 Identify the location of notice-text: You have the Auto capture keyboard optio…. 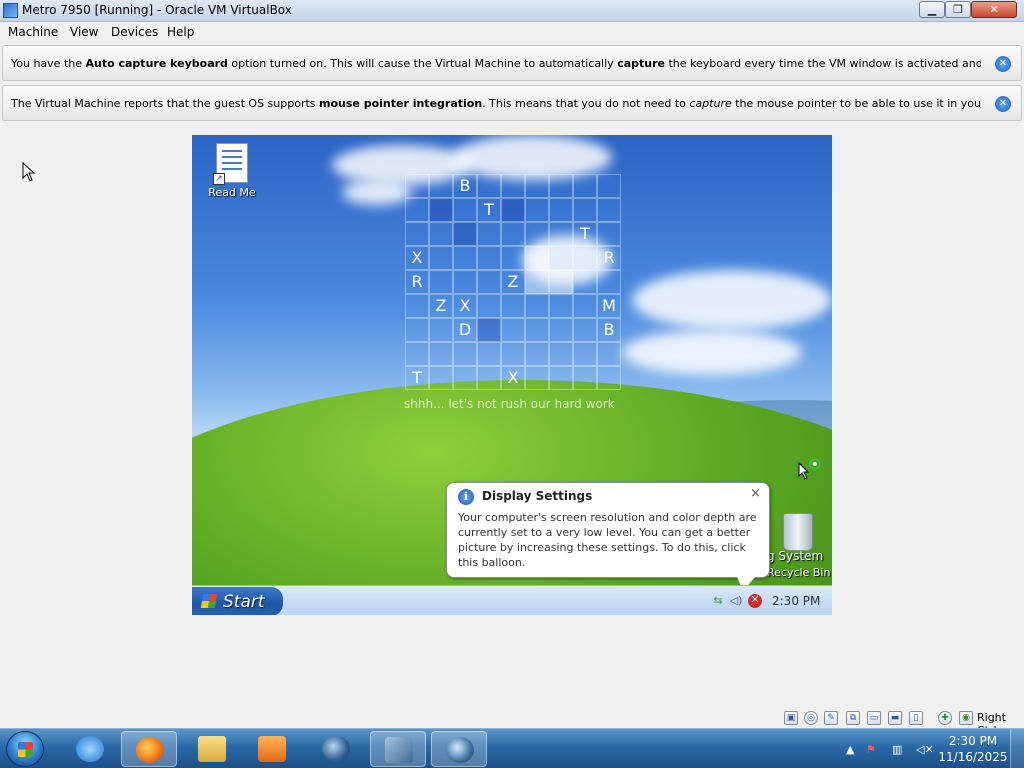
(496, 63).